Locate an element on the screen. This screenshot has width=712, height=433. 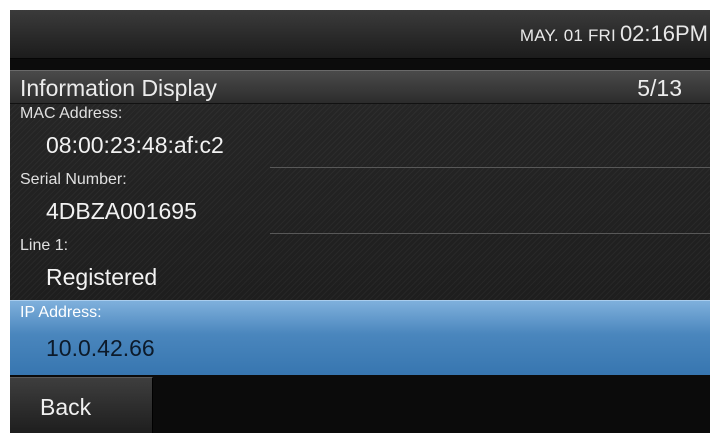
item-value: 4DBZA001695 is located at coordinates (121, 211).